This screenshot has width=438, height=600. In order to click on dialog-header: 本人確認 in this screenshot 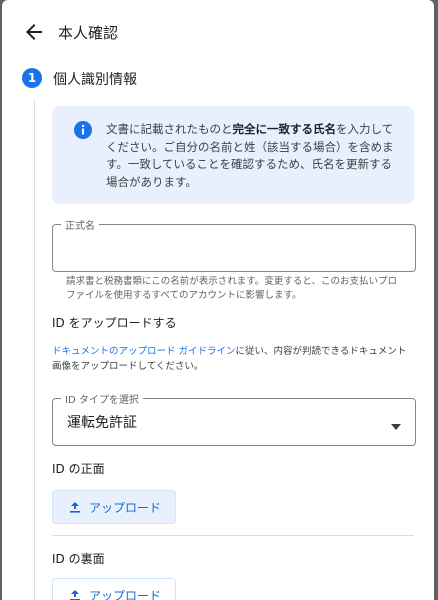, I will do `click(218, 30)`.